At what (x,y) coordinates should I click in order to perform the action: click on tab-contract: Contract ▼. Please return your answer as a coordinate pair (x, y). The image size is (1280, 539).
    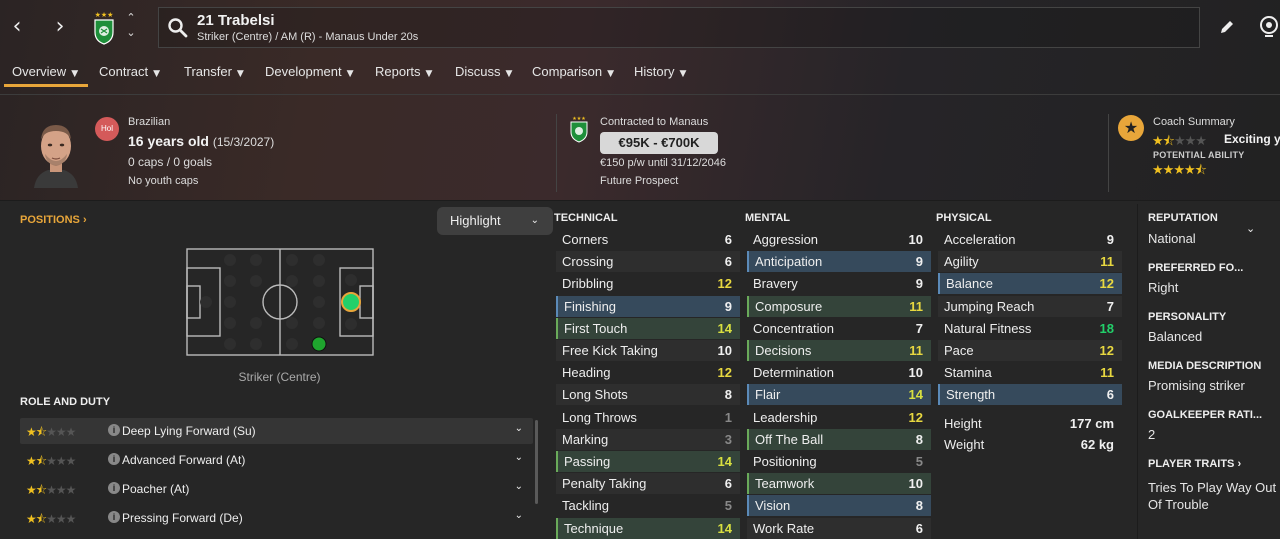
    Looking at the image, I should click on (129, 71).